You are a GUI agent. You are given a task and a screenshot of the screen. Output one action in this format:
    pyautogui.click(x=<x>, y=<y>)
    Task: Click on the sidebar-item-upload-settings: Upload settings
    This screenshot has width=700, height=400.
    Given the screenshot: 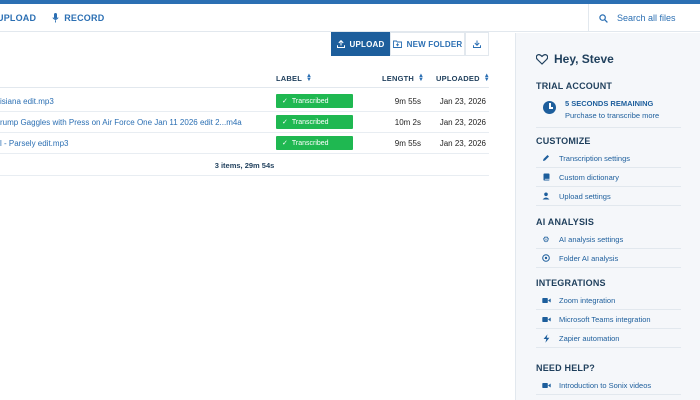 What is the action you would take?
    pyautogui.click(x=608, y=196)
    